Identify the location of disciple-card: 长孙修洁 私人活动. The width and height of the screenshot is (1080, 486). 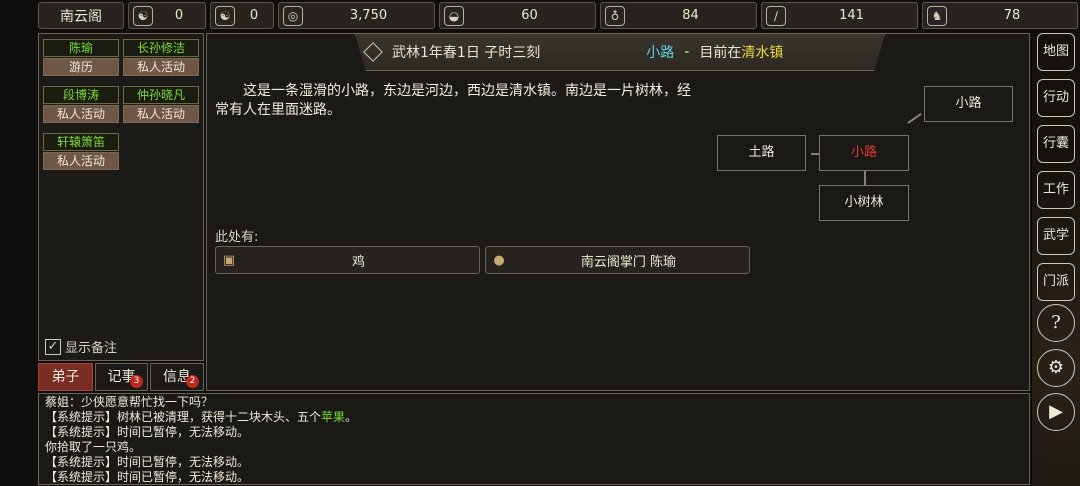
(161, 57).